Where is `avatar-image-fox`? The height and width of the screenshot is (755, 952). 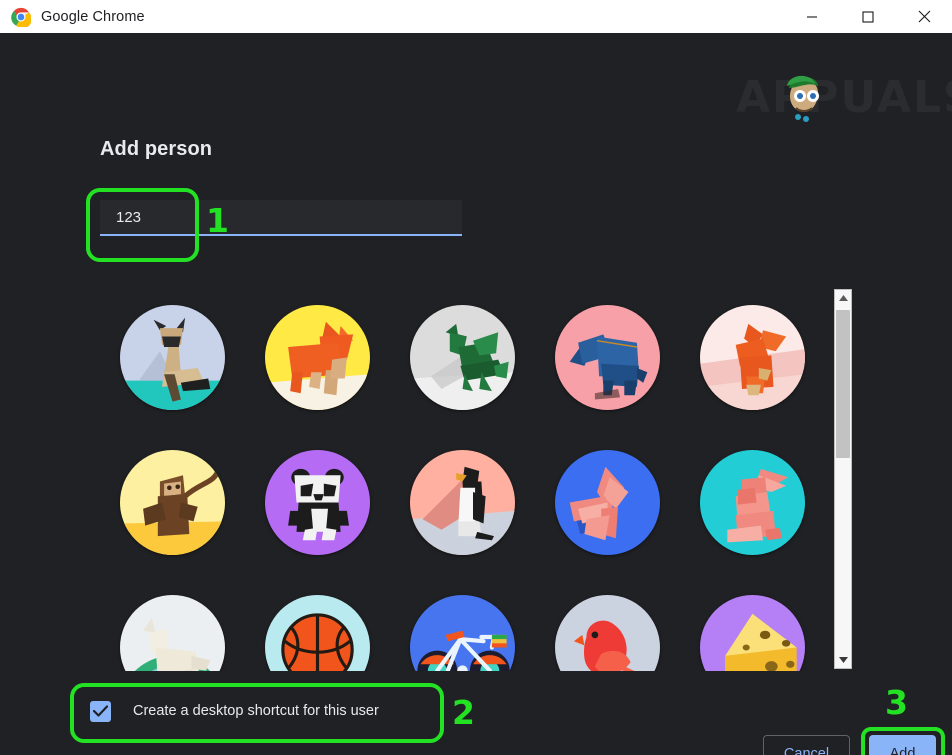
avatar-image-fox is located at coordinates (317, 357).